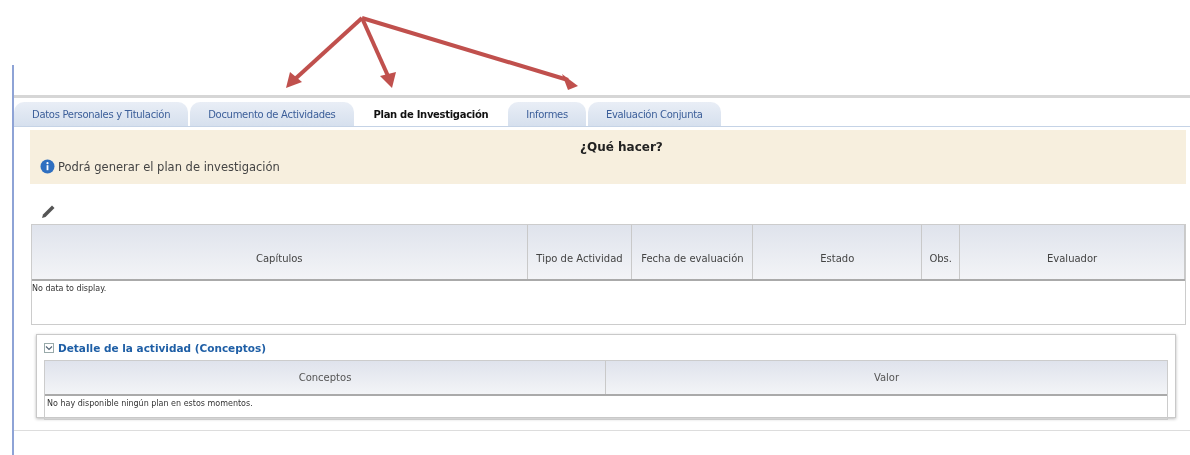 This screenshot has height=455, width=1190. I want to click on column-header: Estado, so click(838, 252).